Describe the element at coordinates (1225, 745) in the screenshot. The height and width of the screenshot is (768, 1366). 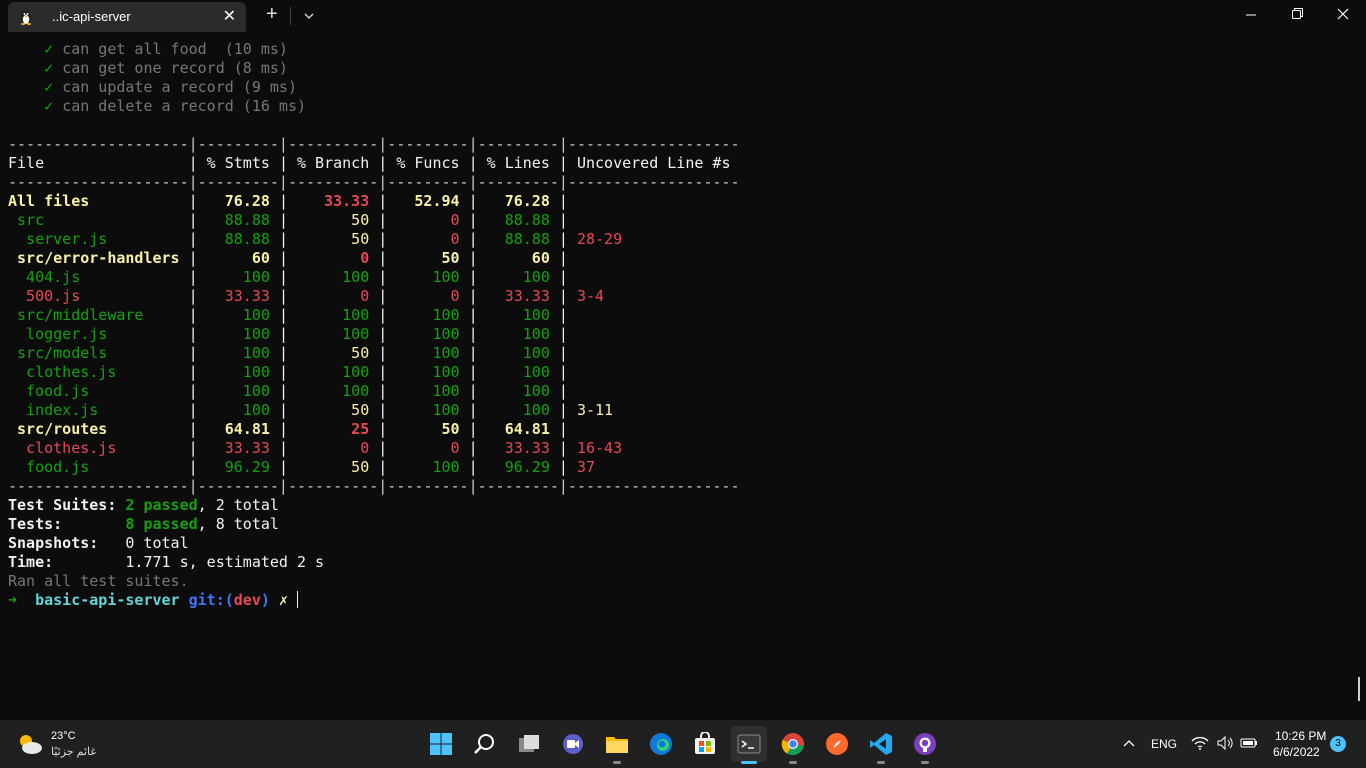
I see `volume-icon` at that location.